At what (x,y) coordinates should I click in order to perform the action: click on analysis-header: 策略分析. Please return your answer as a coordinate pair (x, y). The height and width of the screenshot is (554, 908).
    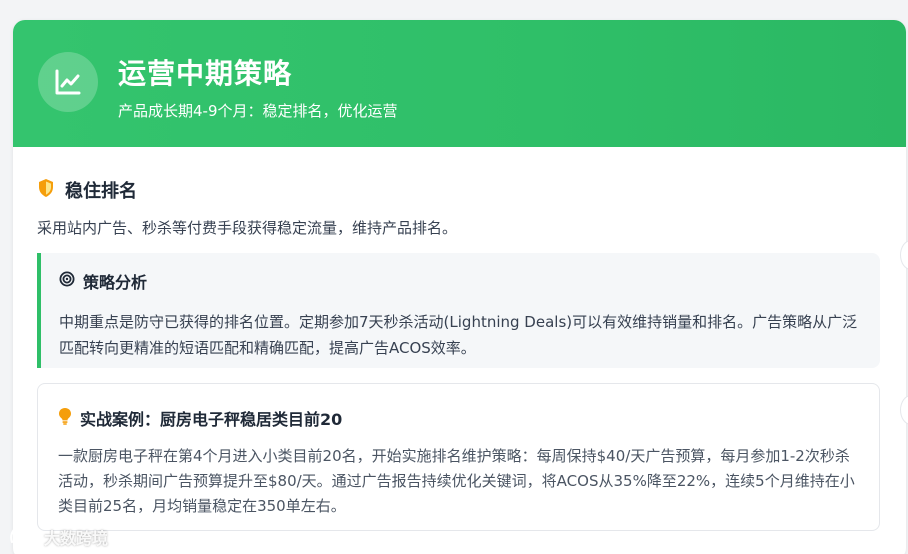
    Looking at the image, I should click on (460, 281).